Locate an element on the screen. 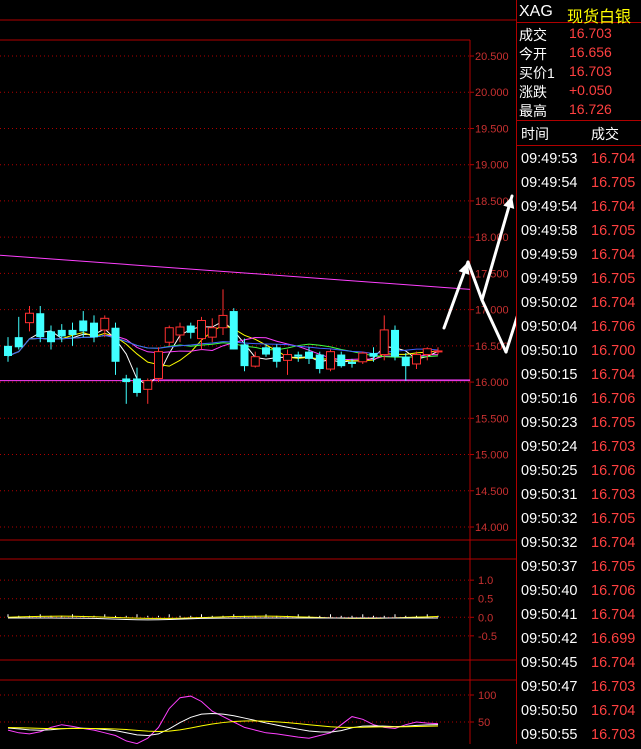 Image resolution: width=641 pixels, height=749 pixels. tick-row: 09:50:50 16.704 is located at coordinates (579, 713).